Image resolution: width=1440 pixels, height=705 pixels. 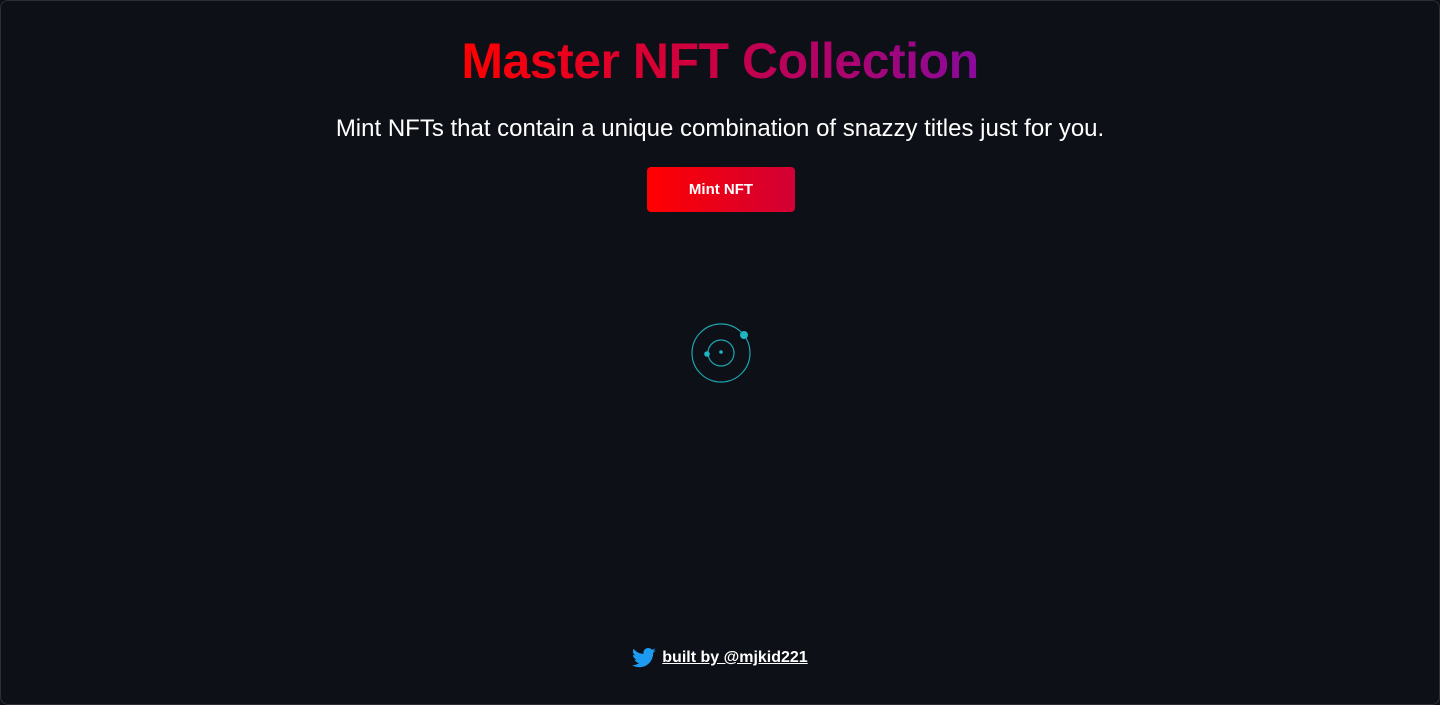 I want to click on mint-nft-button: Mint NFT, so click(x=721, y=189).